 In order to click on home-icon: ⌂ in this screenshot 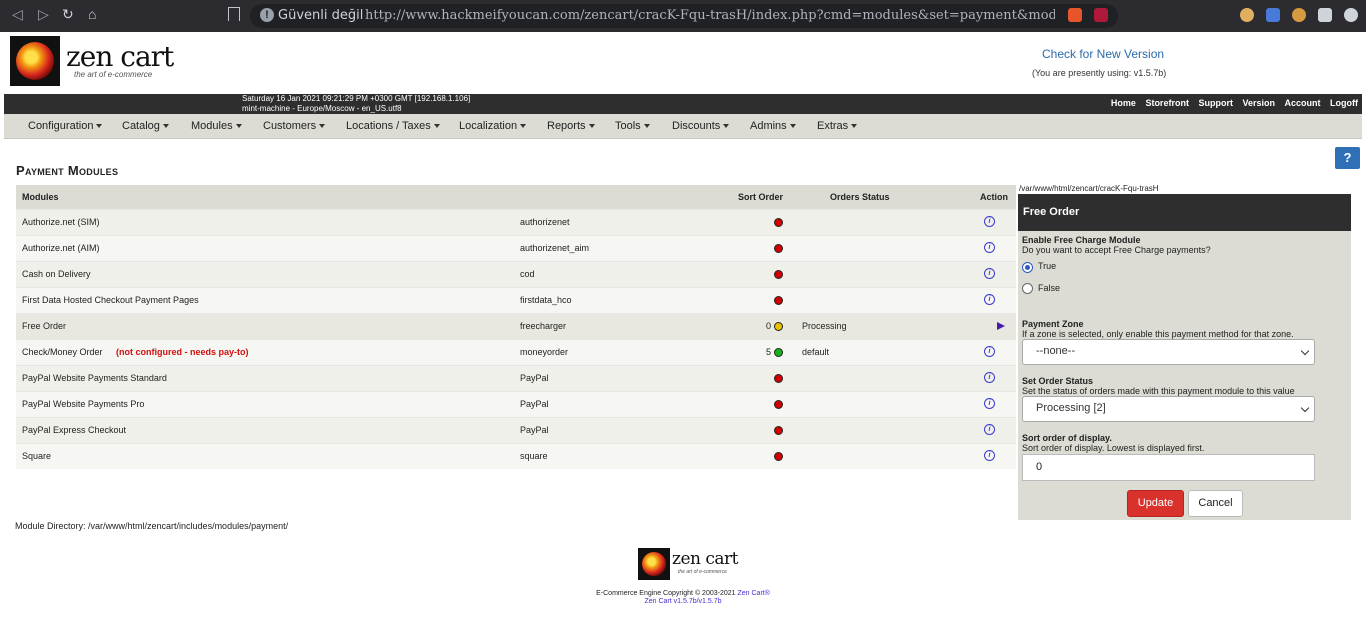, I will do `click(92, 14)`.